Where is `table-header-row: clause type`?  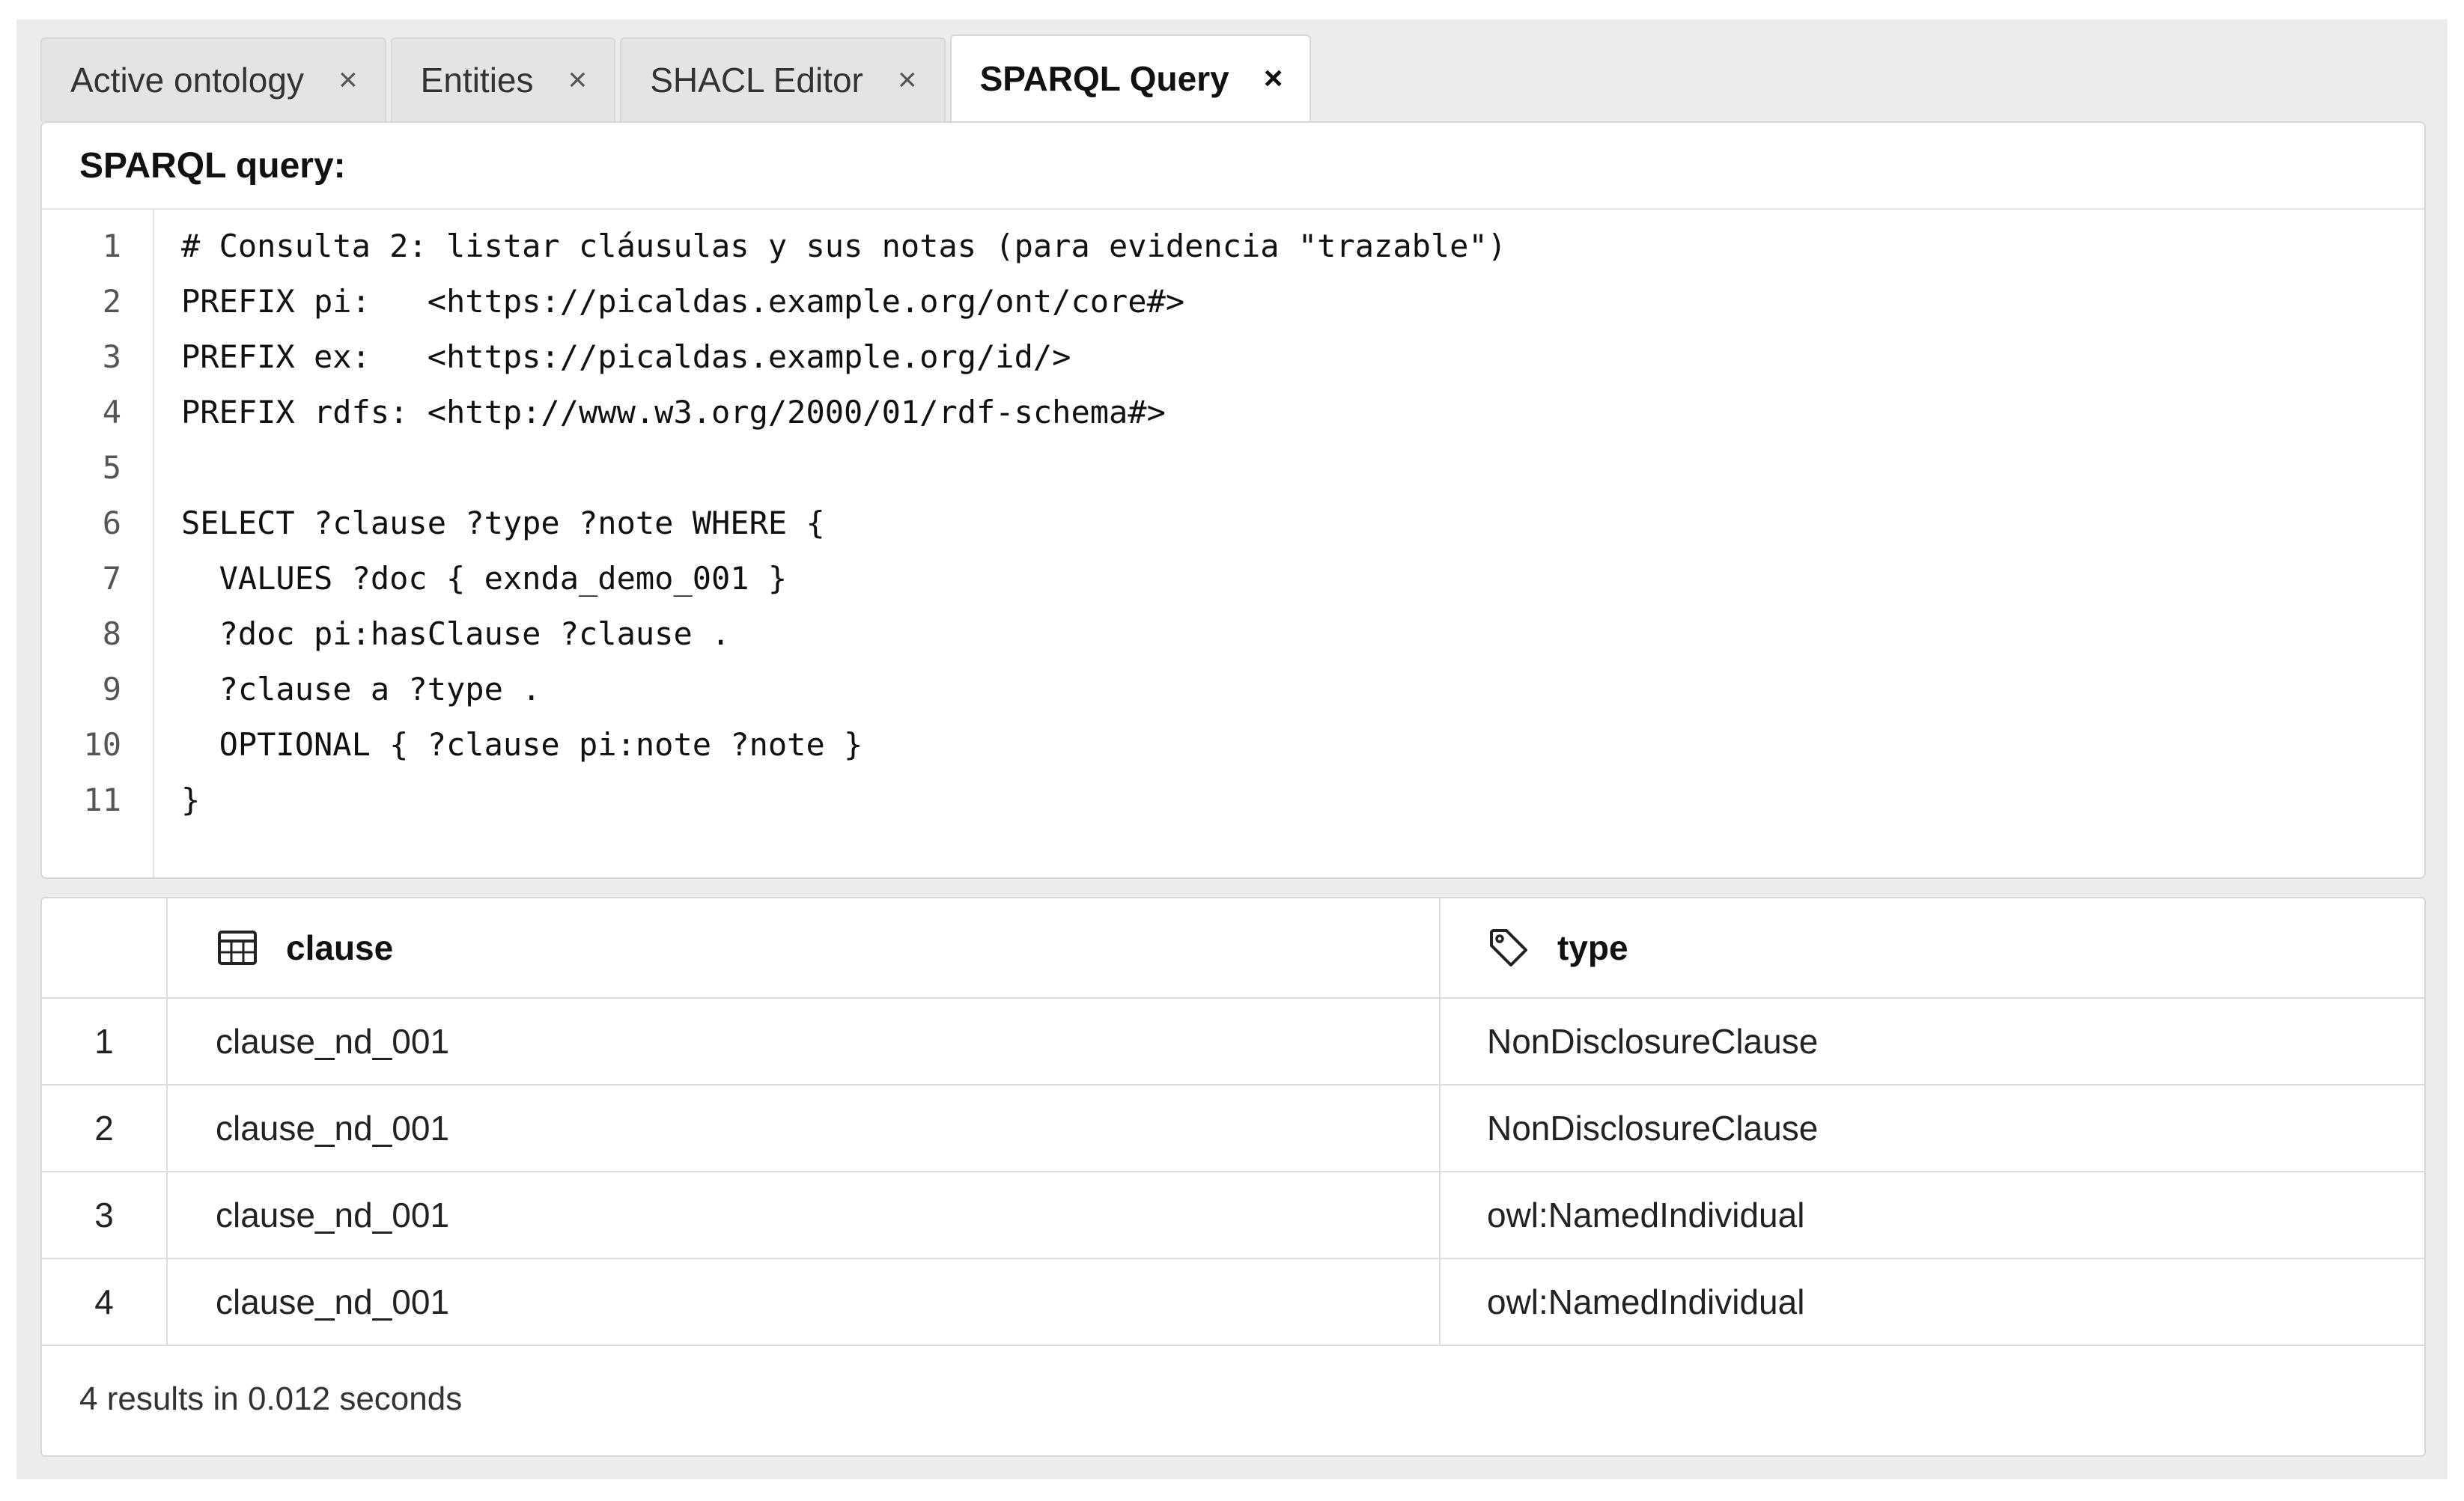
table-header-row: clause type is located at coordinates (1233, 948).